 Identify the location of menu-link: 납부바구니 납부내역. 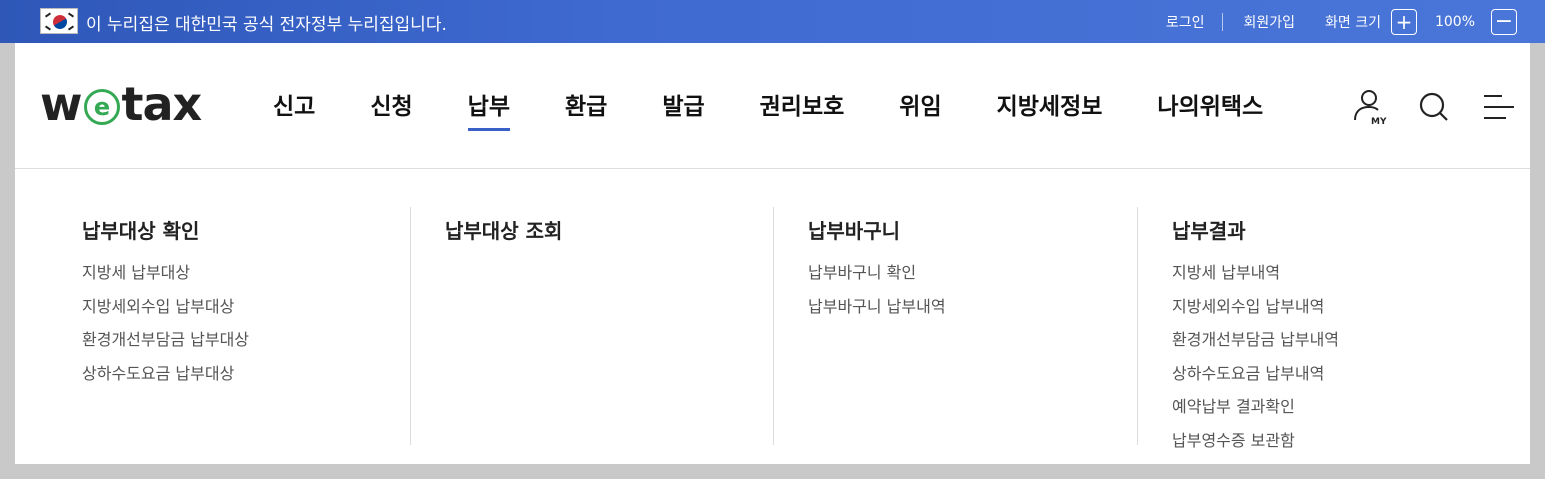
(877, 307).